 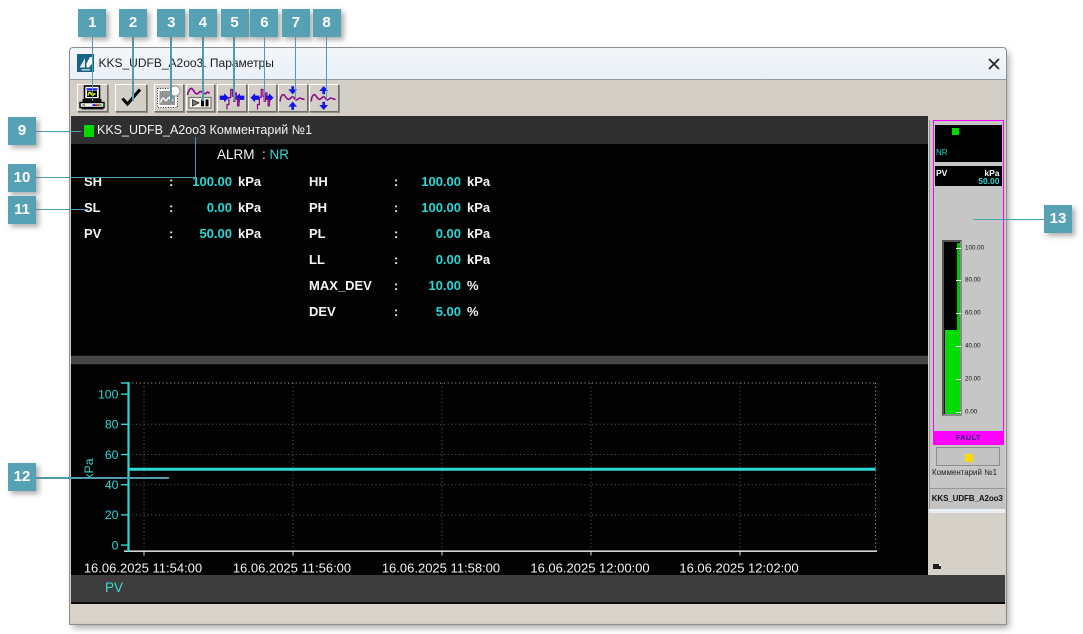 What do you see at coordinates (112, 455) in the screenshot?
I see `svg-text: 60` at bounding box center [112, 455].